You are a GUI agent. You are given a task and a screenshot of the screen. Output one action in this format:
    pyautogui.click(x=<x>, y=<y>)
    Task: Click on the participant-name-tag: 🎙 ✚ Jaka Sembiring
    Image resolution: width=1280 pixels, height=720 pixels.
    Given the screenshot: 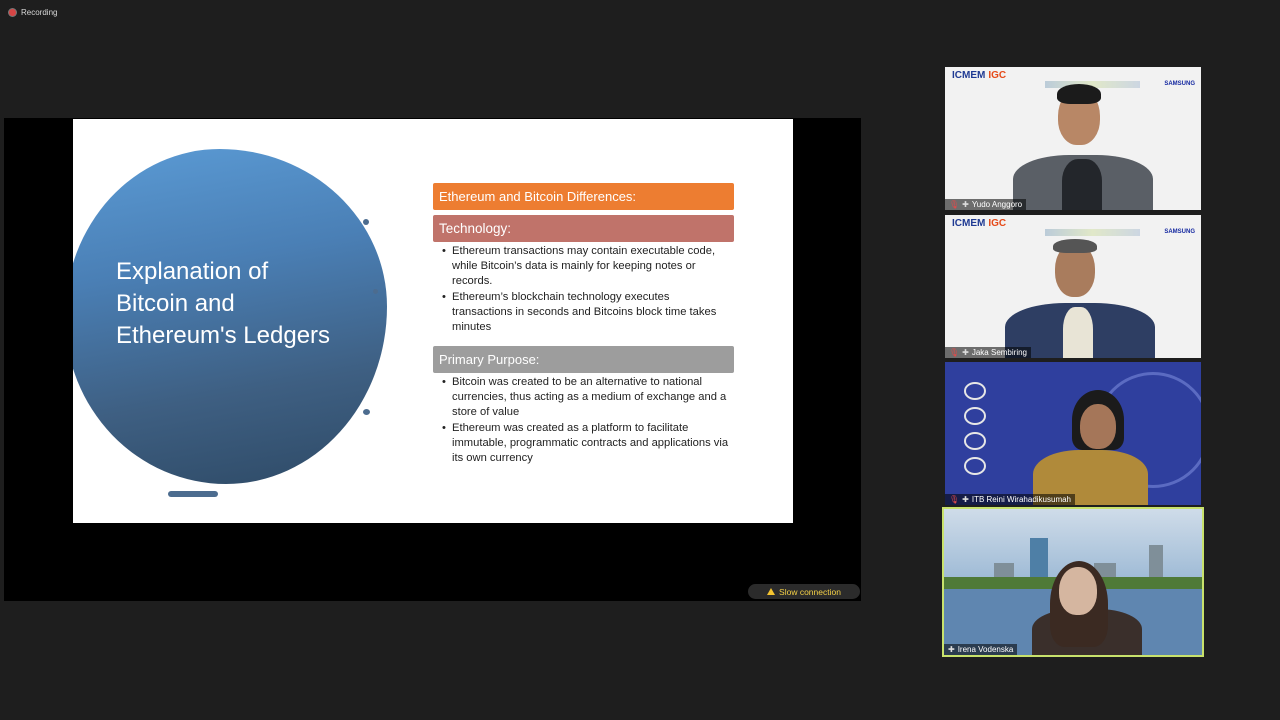 What is the action you would take?
    pyautogui.click(x=988, y=352)
    